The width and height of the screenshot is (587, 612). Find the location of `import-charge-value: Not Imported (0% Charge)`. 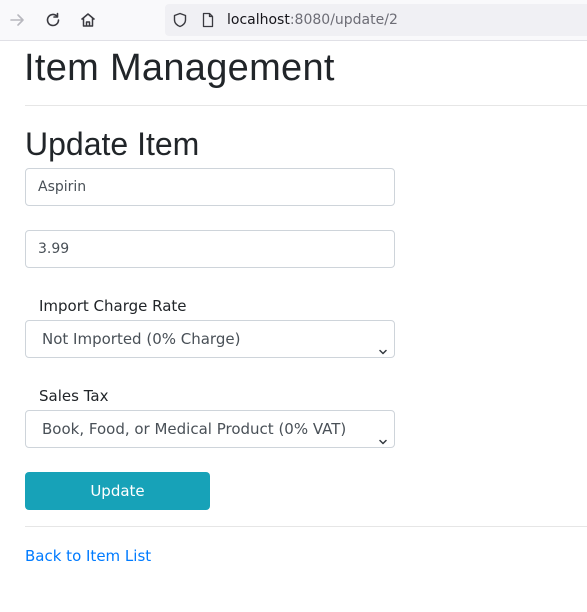

import-charge-value: Not Imported (0% Charge) is located at coordinates (141, 339).